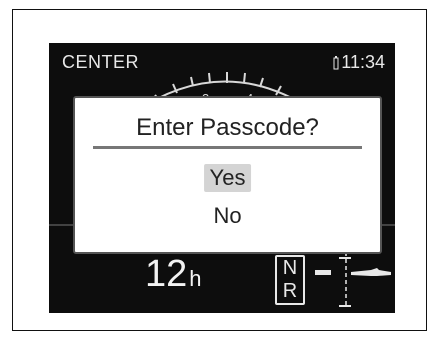 The image size is (445, 344). What do you see at coordinates (166, 274) in the screenshot?
I see `hours-value: 12` at bounding box center [166, 274].